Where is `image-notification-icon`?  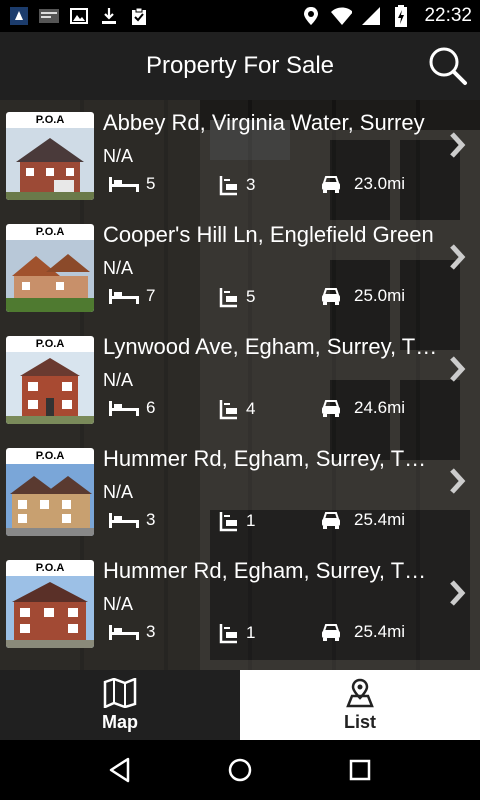 image-notification-icon is located at coordinates (79, 16).